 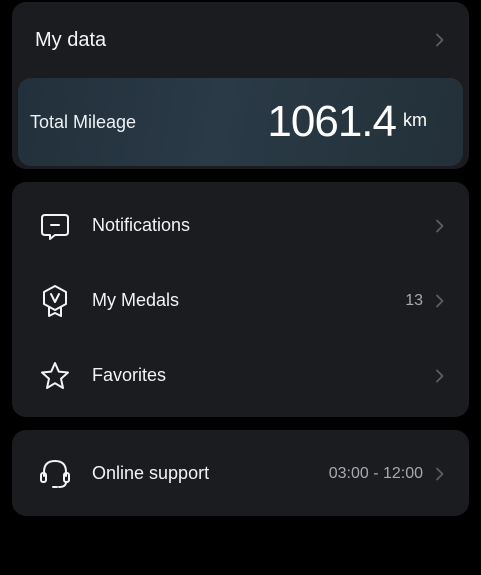 What do you see at coordinates (55, 226) in the screenshot?
I see `message-icon` at bounding box center [55, 226].